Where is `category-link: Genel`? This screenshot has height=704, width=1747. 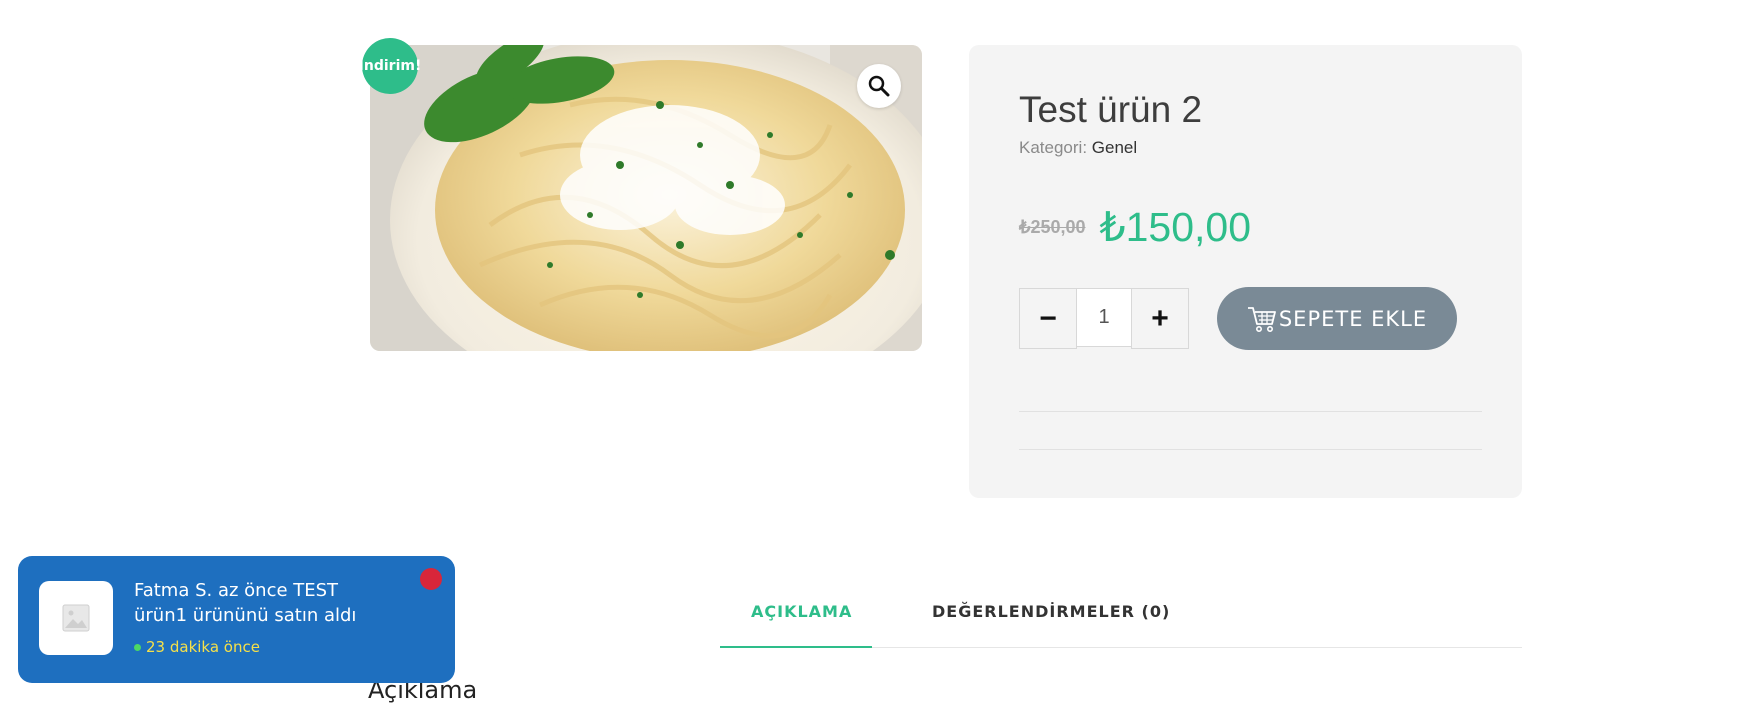
category-link: Genel is located at coordinates (1114, 147).